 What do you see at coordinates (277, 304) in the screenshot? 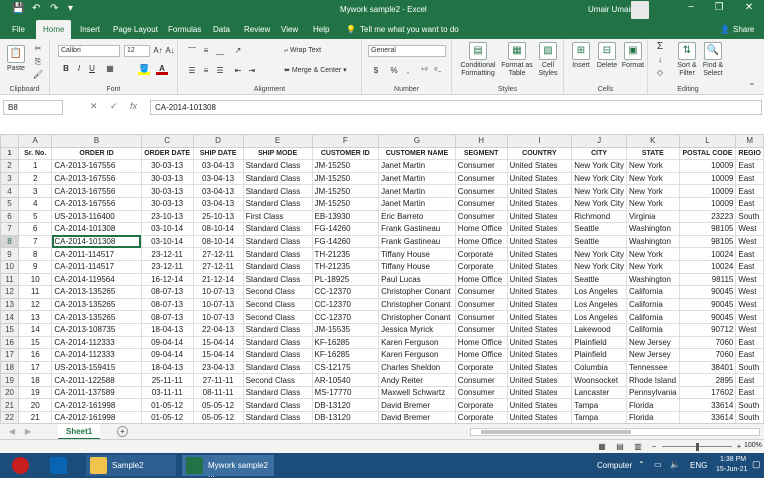
I see `cell: Second Class` at bounding box center [277, 304].